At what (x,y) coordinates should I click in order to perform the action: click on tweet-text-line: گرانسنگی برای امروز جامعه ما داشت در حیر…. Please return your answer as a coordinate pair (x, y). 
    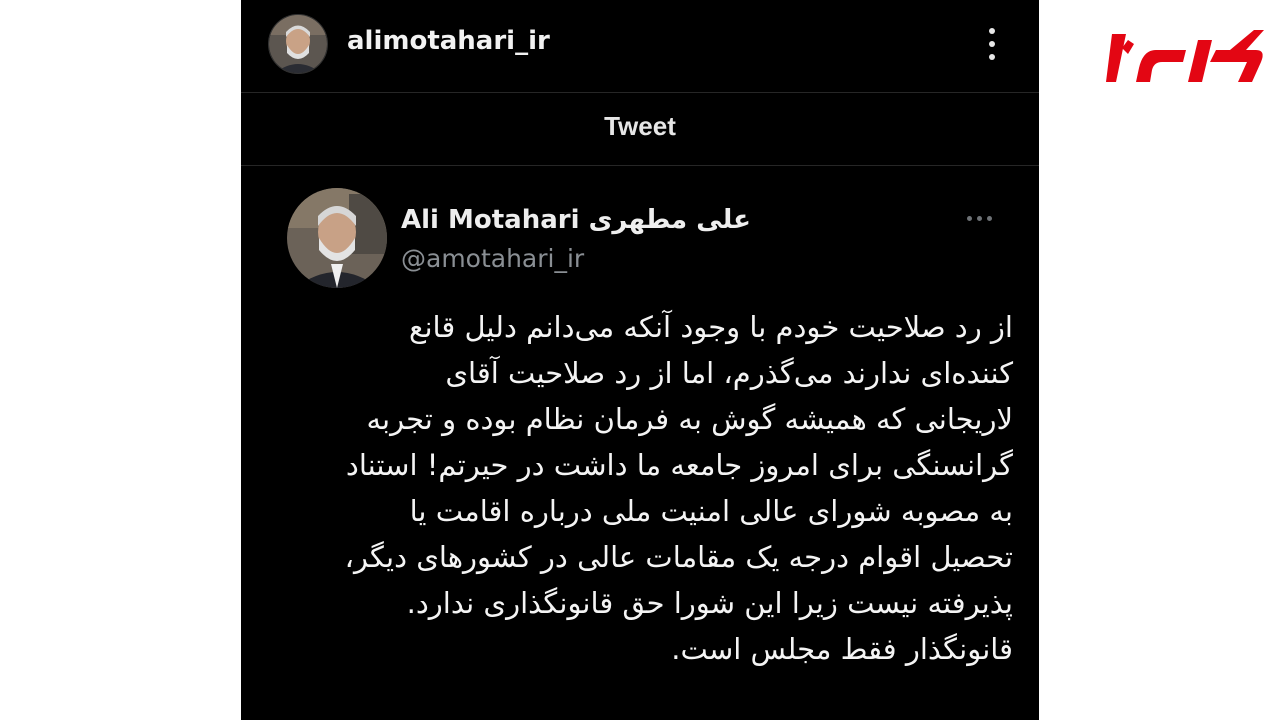
    Looking at the image, I should click on (679, 465).